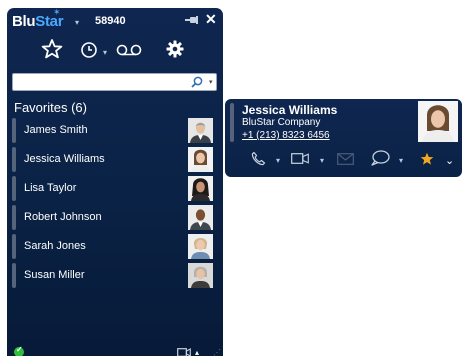 This screenshot has height=356, width=462. What do you see at coordinates (114, 217) in the screenshot?
I see `contact-row: Robert Johnson` at bounding box center [114, 217].